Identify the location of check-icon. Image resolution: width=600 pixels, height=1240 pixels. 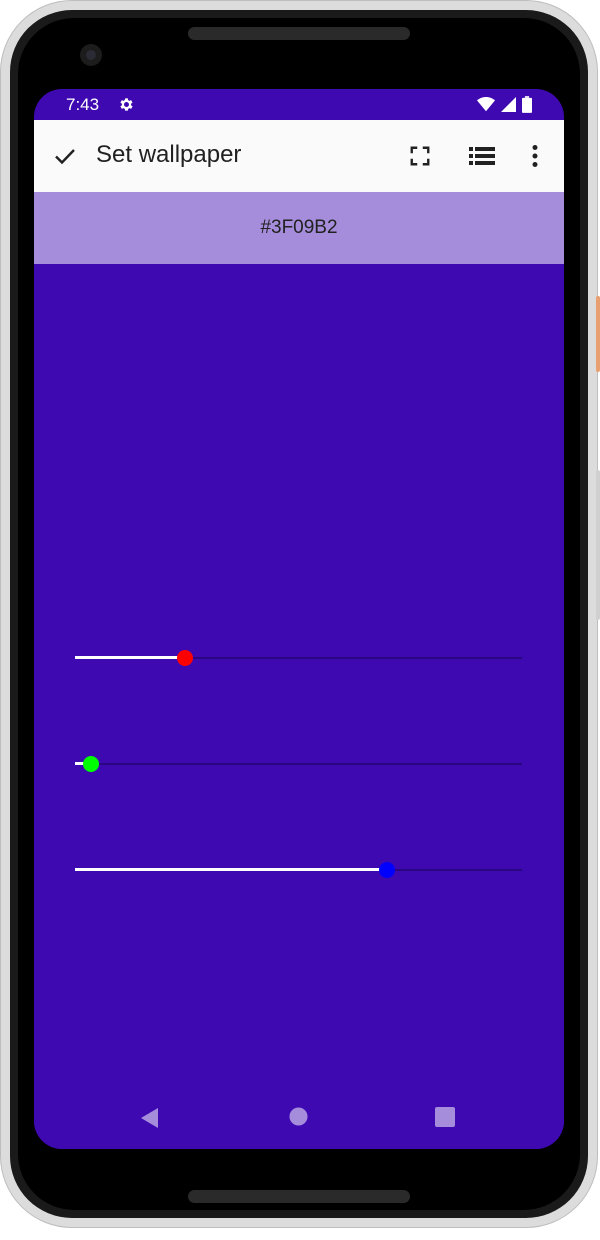
(65, 156).